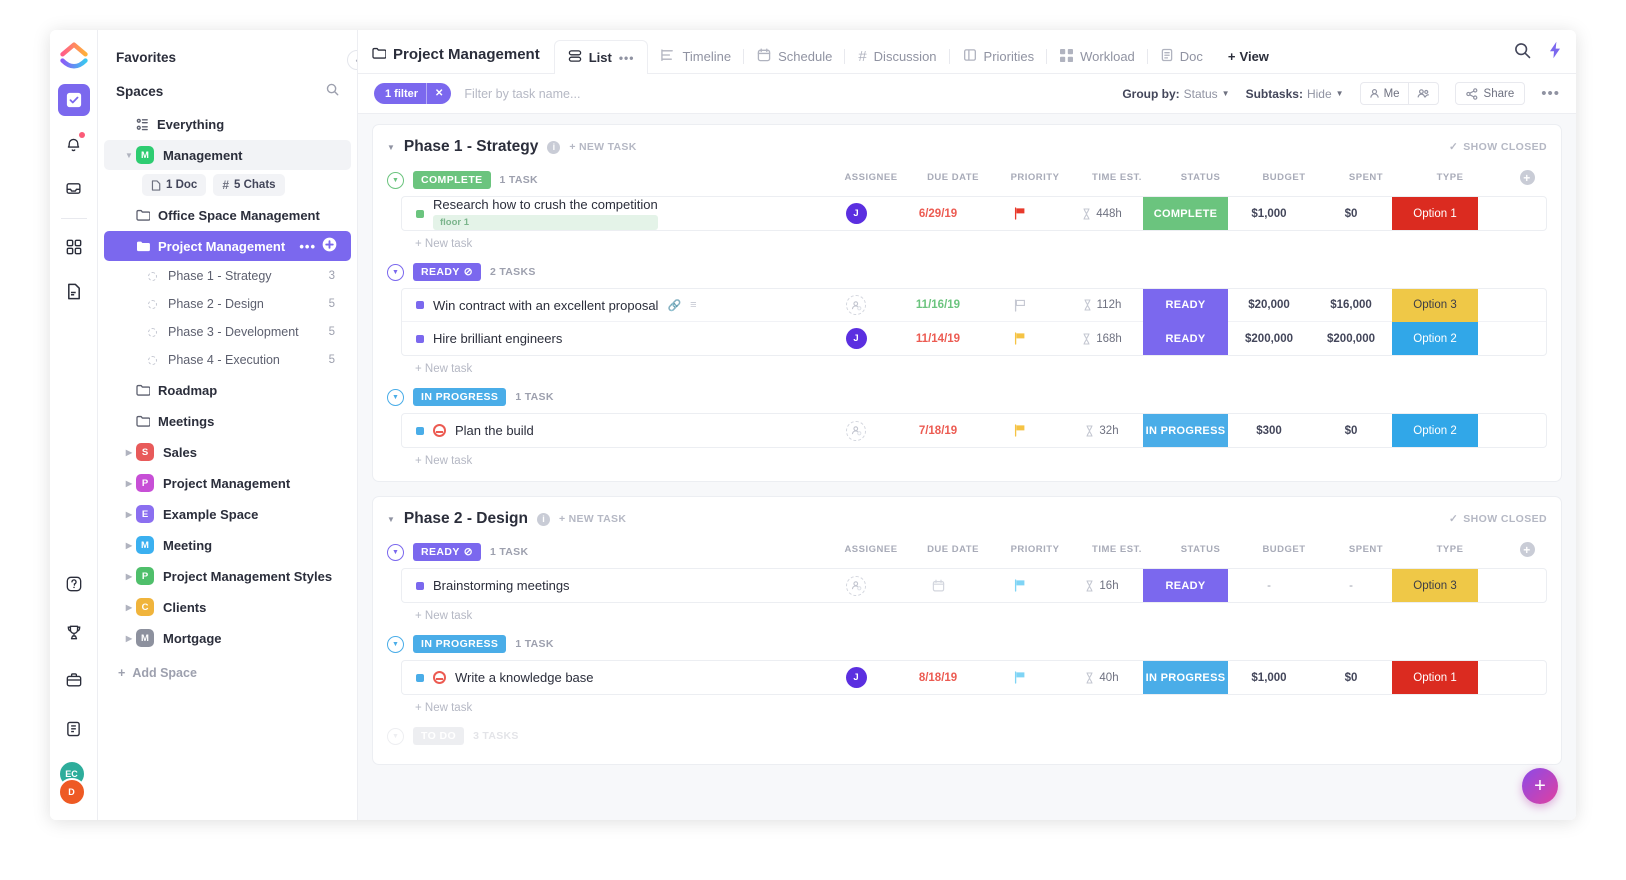  Describe the element at coordinates (1295, 94) in the screenshot. I see `subtasks-dropdown: Subtasks: Hide ▼` at that location.